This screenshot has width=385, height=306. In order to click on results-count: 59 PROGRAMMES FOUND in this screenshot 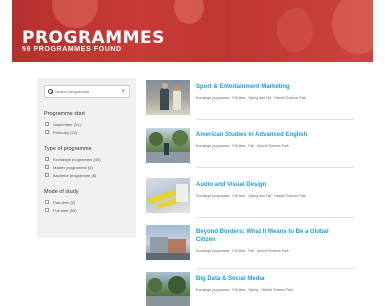, I will do `click(72, 49)`.